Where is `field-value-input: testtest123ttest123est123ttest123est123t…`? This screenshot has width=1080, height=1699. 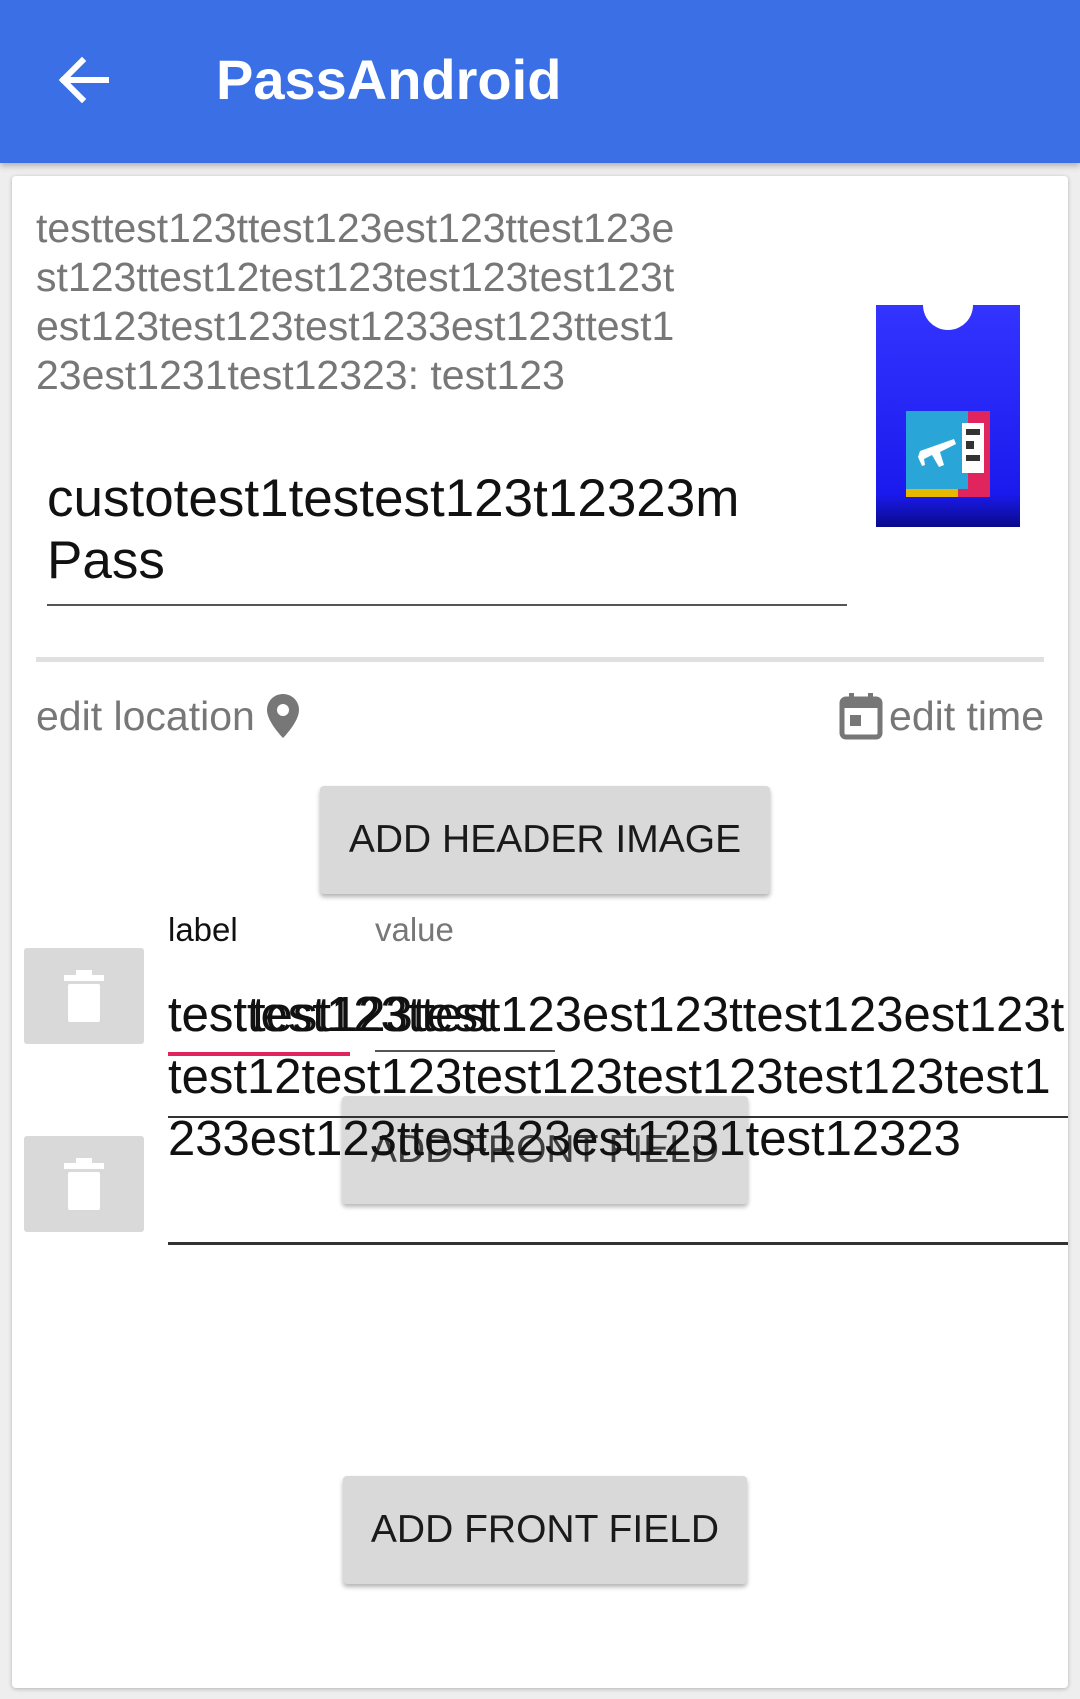 field-value-input: testtest123ttest123est123ttest123est123t… is located at coordinates (618, 1080).